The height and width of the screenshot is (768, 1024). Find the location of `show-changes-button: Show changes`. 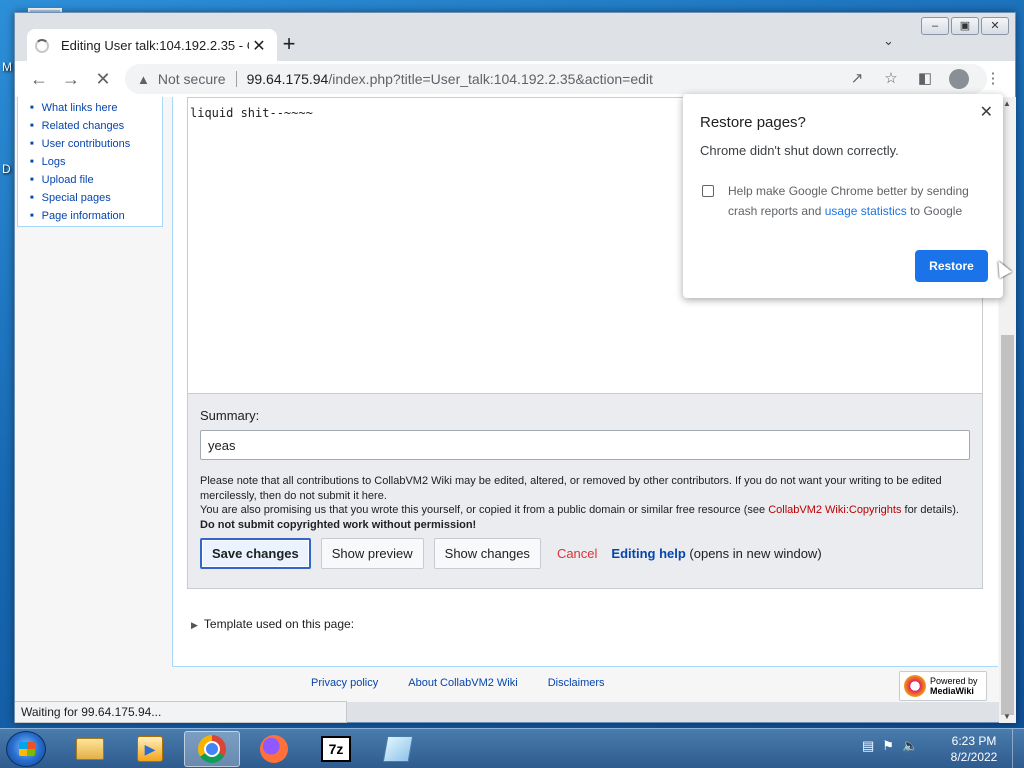

show-changes-button: Show changes is located at coordinates (487, 553).